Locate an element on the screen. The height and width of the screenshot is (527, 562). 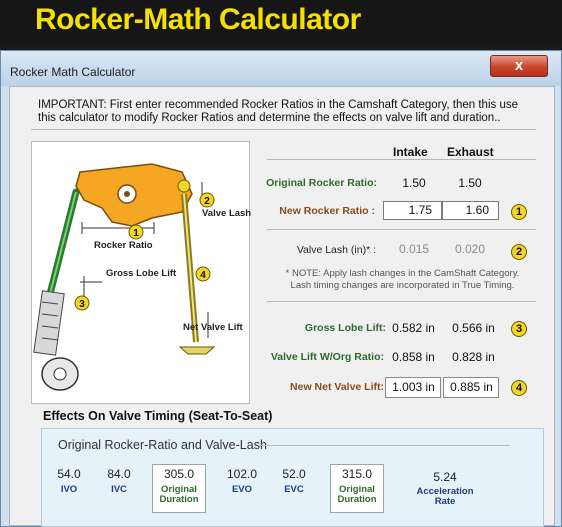
valve-lash-exhaust: 0.020 is located at coordinates (470, 249).